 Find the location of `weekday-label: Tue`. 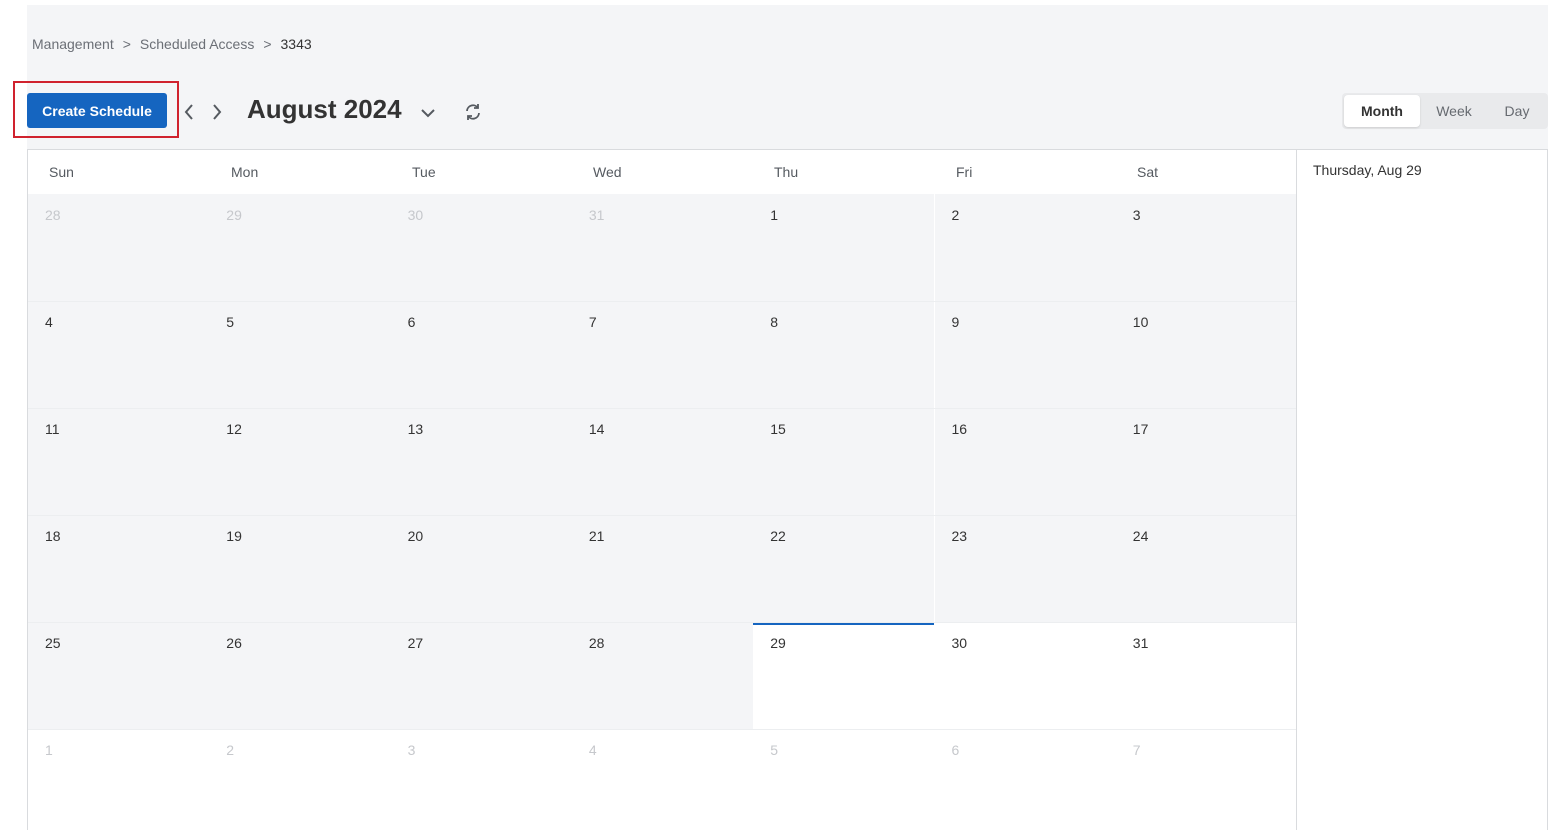

weekday-label: Tue is located at coordinates (424, 172).